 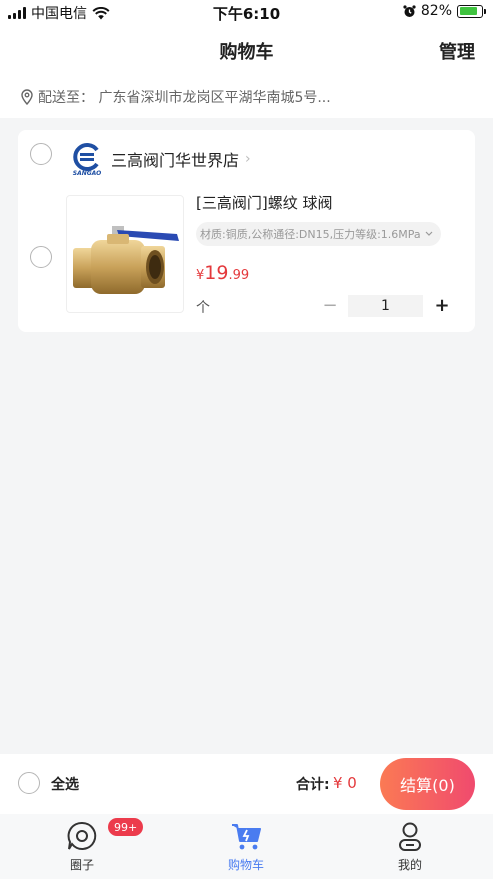 What do you see at coordinates (409, 10) in the screenshot?
I see `alarm-icon` at bounding box center [409, 10].